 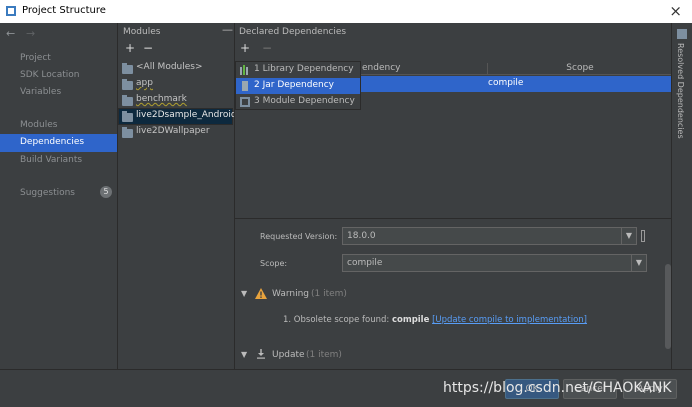 I want to click on dependencies-icon, so click(x=682, y=34).